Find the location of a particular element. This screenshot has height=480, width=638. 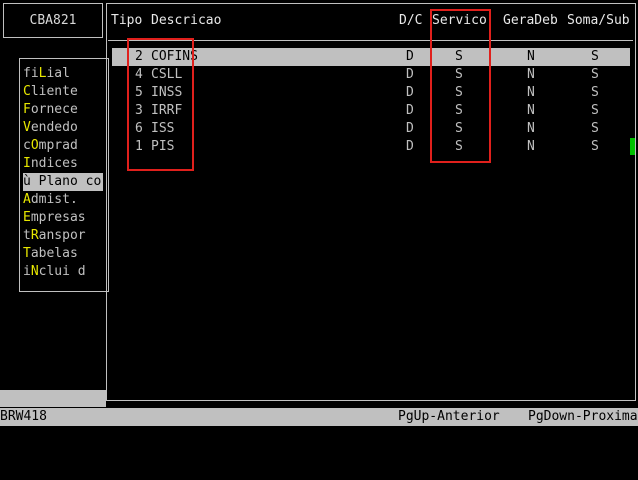

menu-item-hotkey: A is located at coordinates (27, 199).